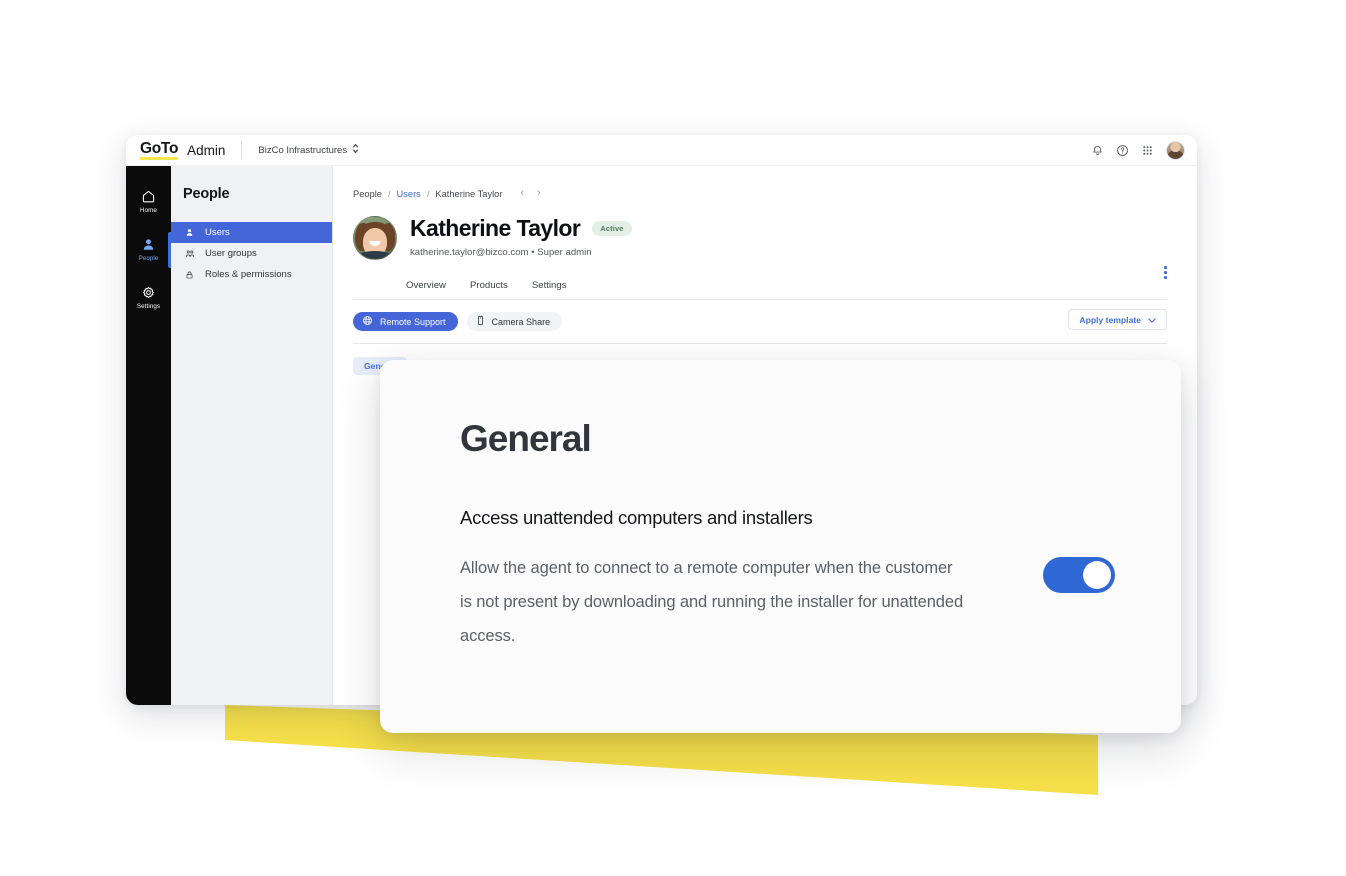 Image resolution: width=1346 pixels, height=876 pixels. I want to click on sidebar-item-users: Users, so click(251, 232).